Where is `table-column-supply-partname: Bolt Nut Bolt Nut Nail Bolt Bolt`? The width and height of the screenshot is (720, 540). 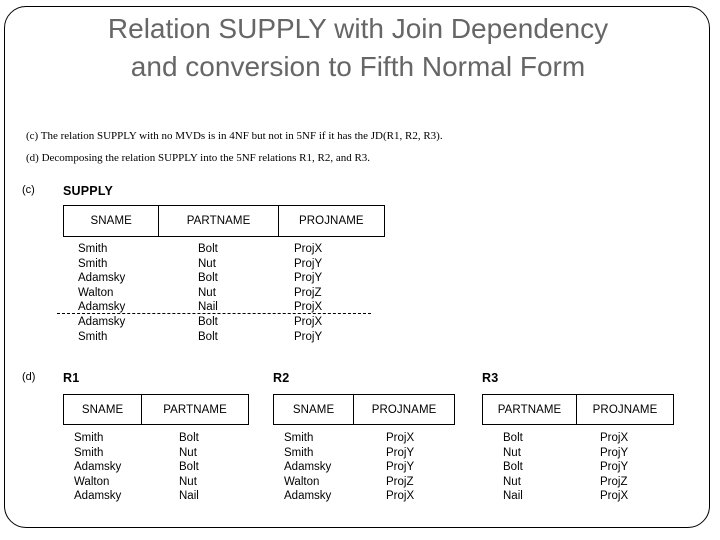 table-column-supply-partname: Bolt Nut Bolt Nut Nail Bolt Bolt is located at coordinates (208, 293).